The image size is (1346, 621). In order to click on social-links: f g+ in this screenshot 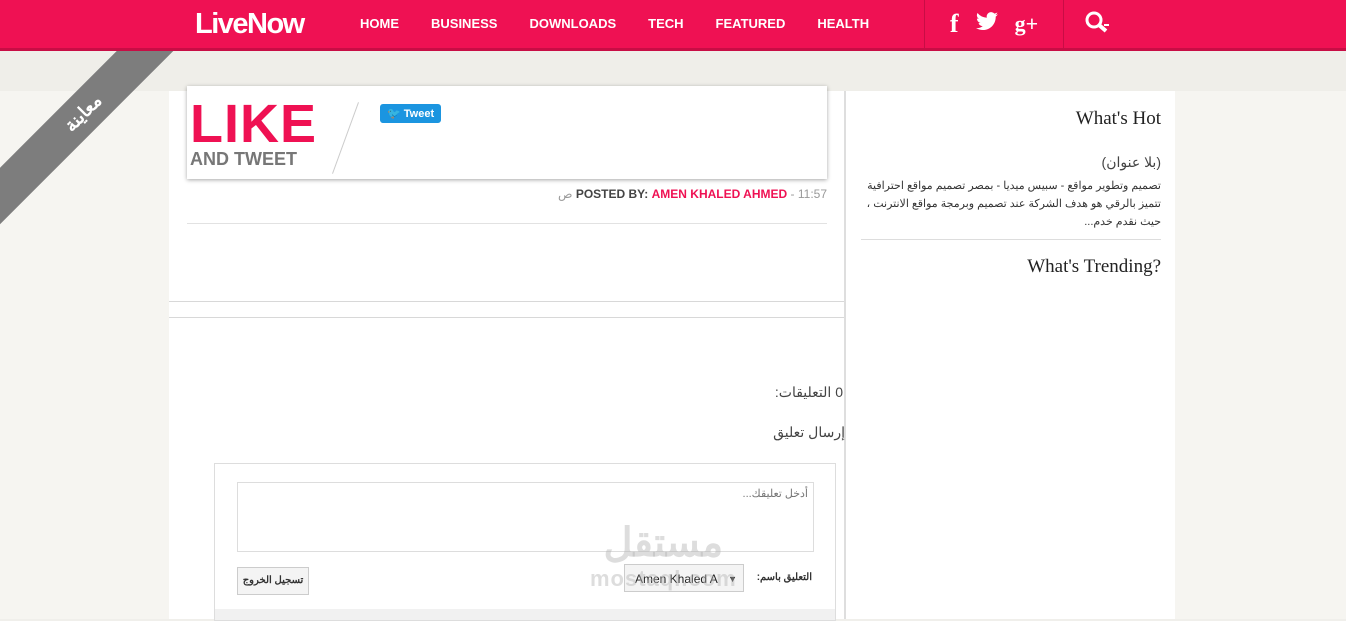, I will do `click(994, 24)`.